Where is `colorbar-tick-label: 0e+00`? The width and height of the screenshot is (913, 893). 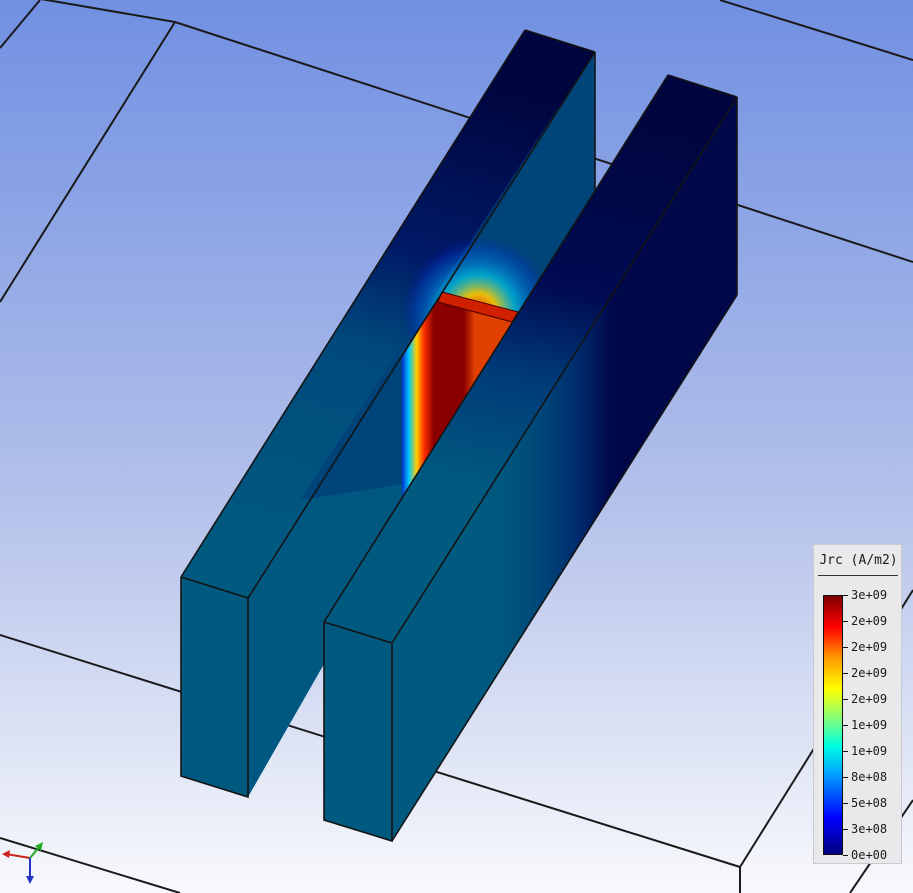
colorbar-tick-label: 0e+00 is located at coordinates (869, 855).